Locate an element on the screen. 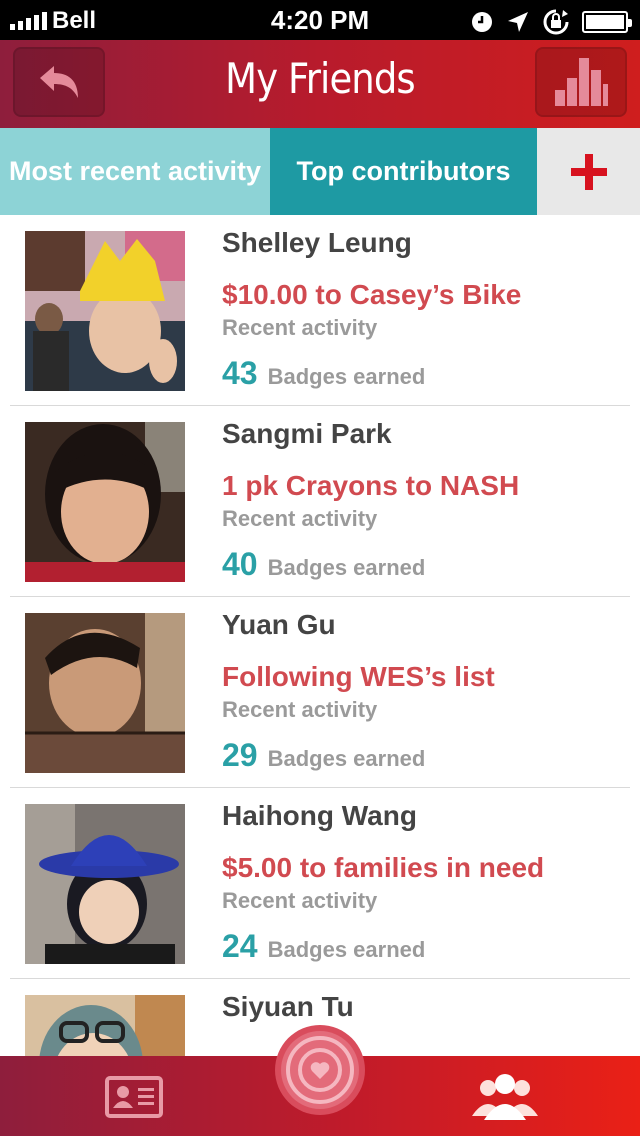 This screenshot has height=1136, width=640. status-bar: Bell 4:20 PM is located at coordinates (320, 20).